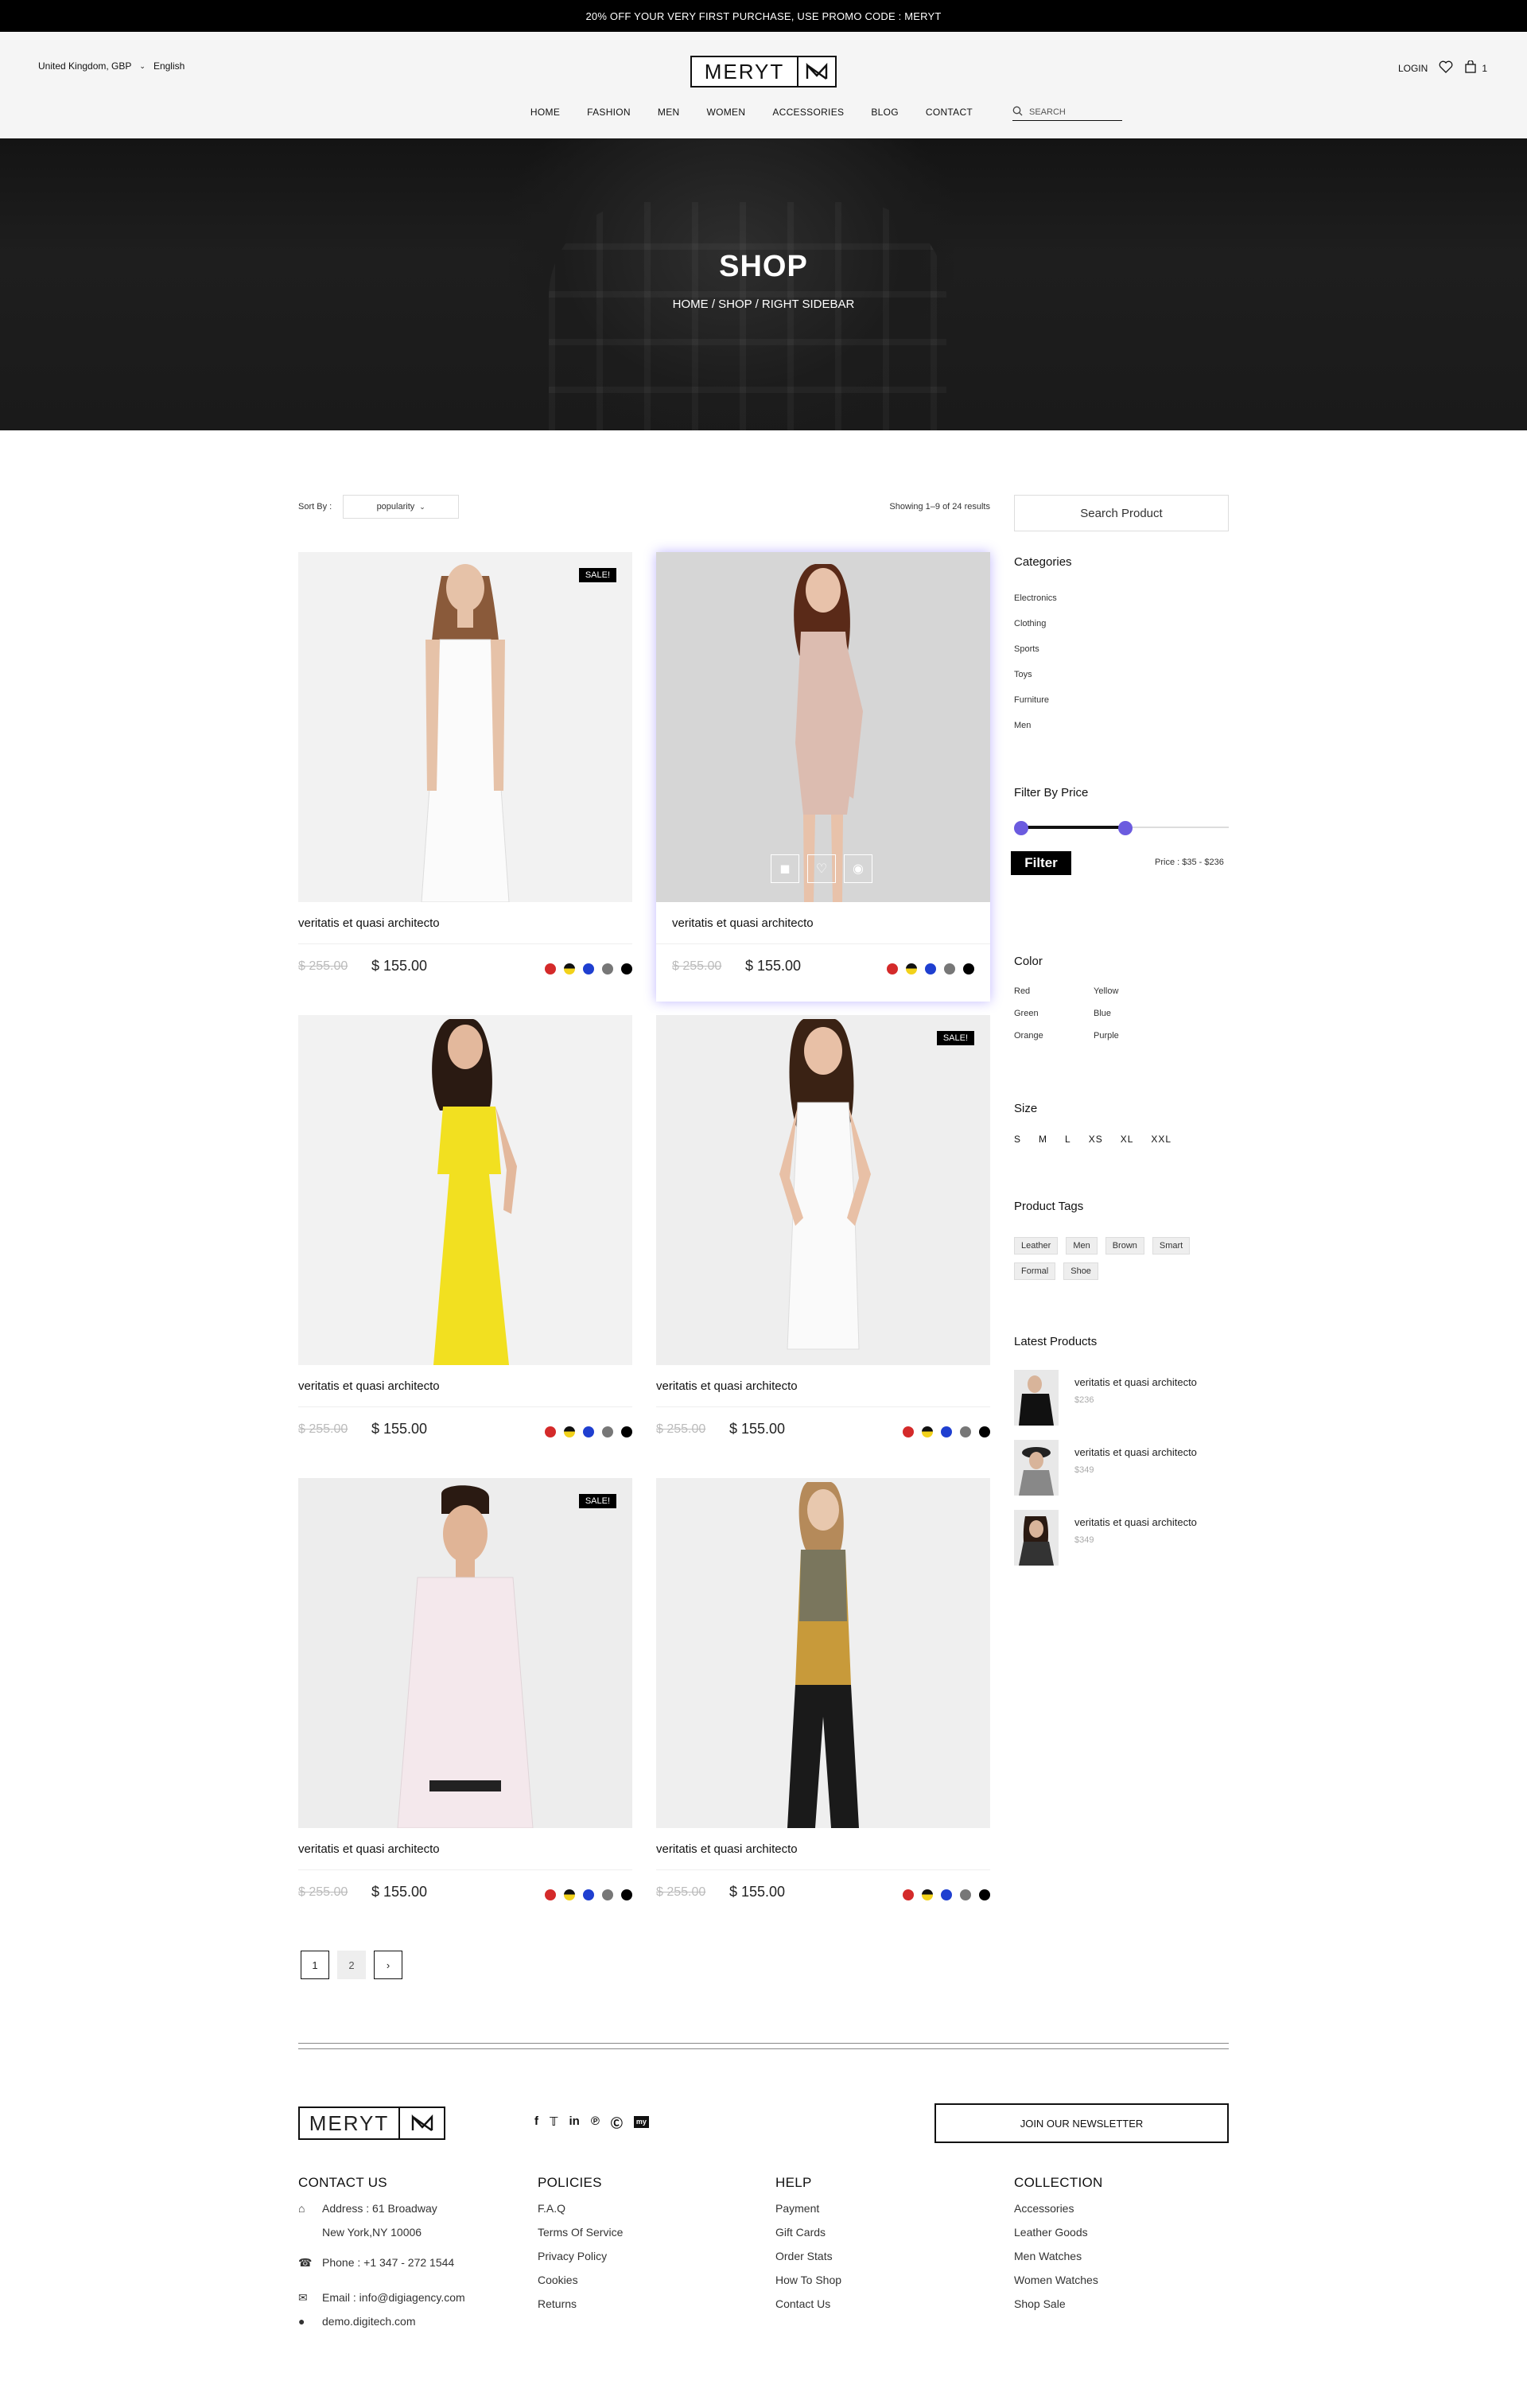 The width and height of the screenshot is (1527, 2408). What do you see at coordinates (1035, 1271) in the screenshot?
I see `tag-formal: Formal` at bounding box center [1035, 1271].